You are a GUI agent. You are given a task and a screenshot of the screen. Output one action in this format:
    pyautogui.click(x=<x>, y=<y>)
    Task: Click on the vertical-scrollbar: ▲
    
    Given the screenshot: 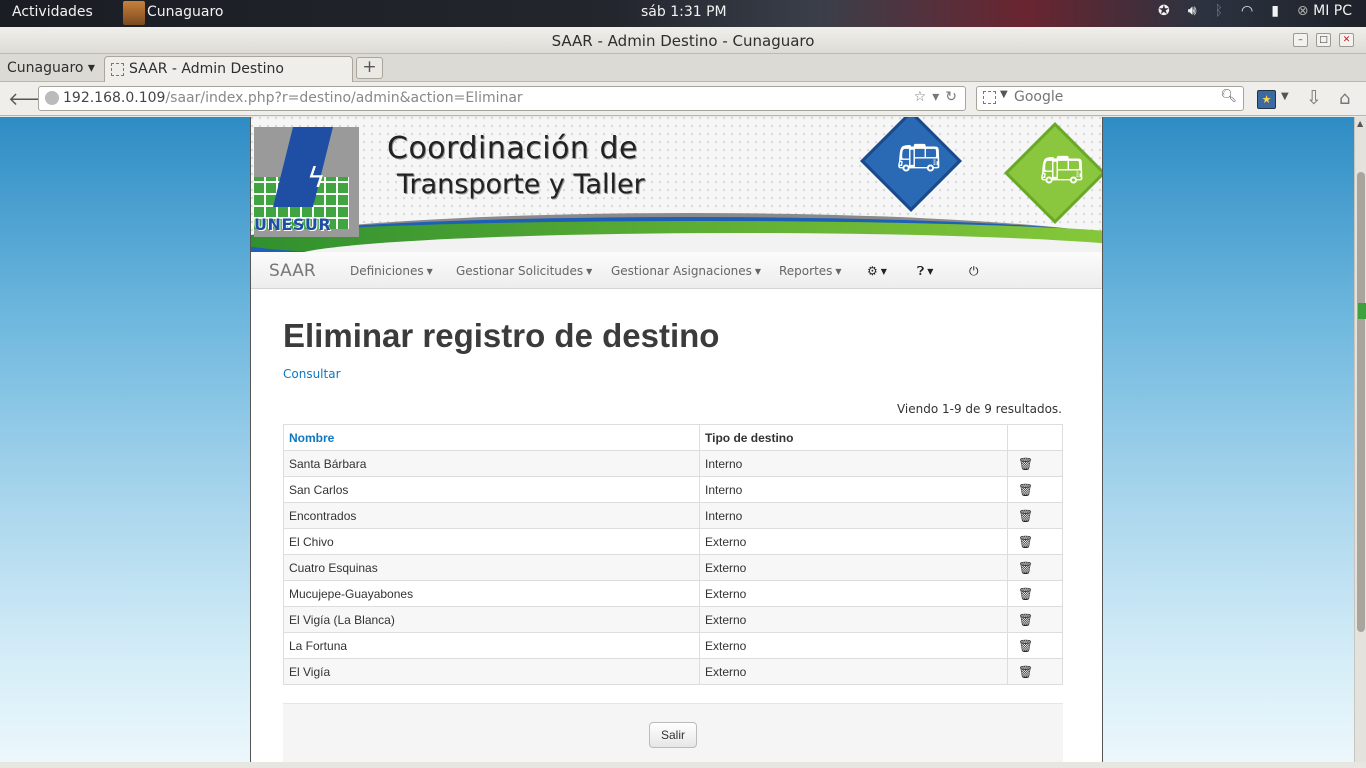 What is the action you would take?
    pyautogui.click(x=1360, y=439)
    